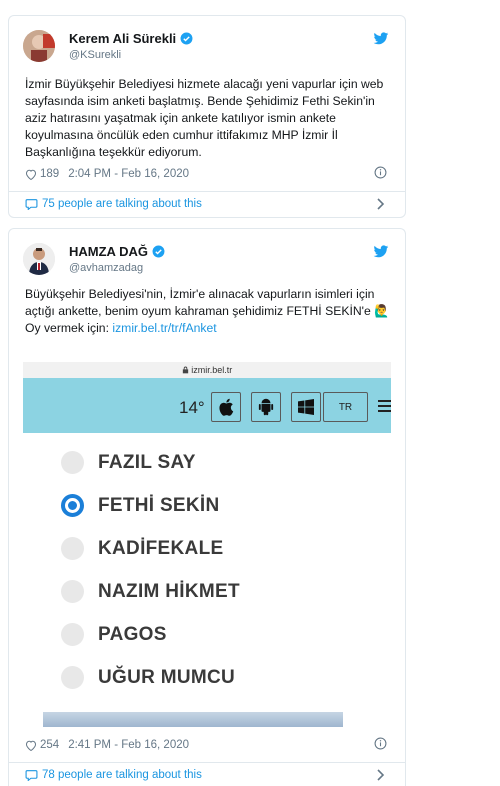 The width and height of the screenshot is (500, 786). I want to click on poll-link: izmir.bel.tr/tr/fAnket, so click(164, 328).